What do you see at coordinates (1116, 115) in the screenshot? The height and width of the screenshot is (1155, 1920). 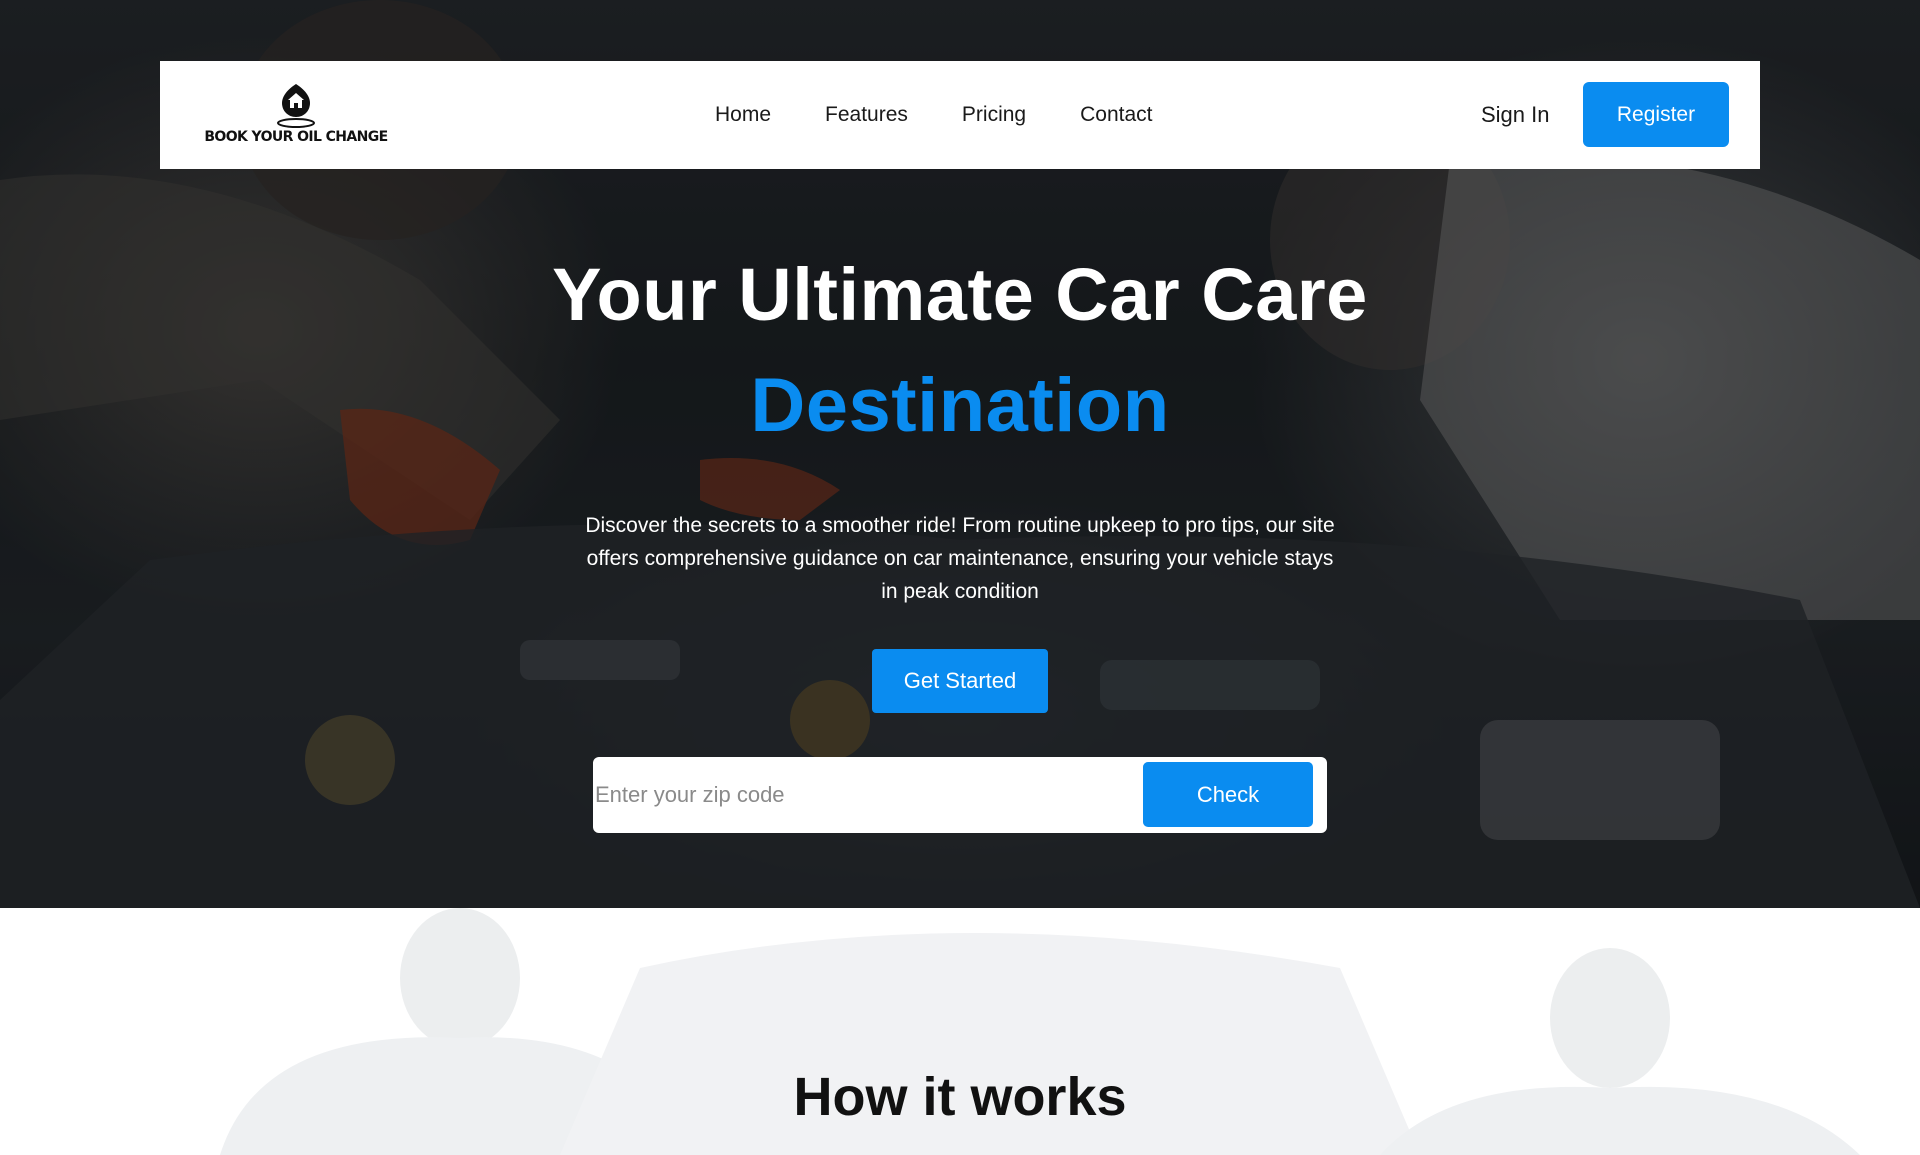 I see `nav-contact-link: Contact` at bounding box center [1116, 115].